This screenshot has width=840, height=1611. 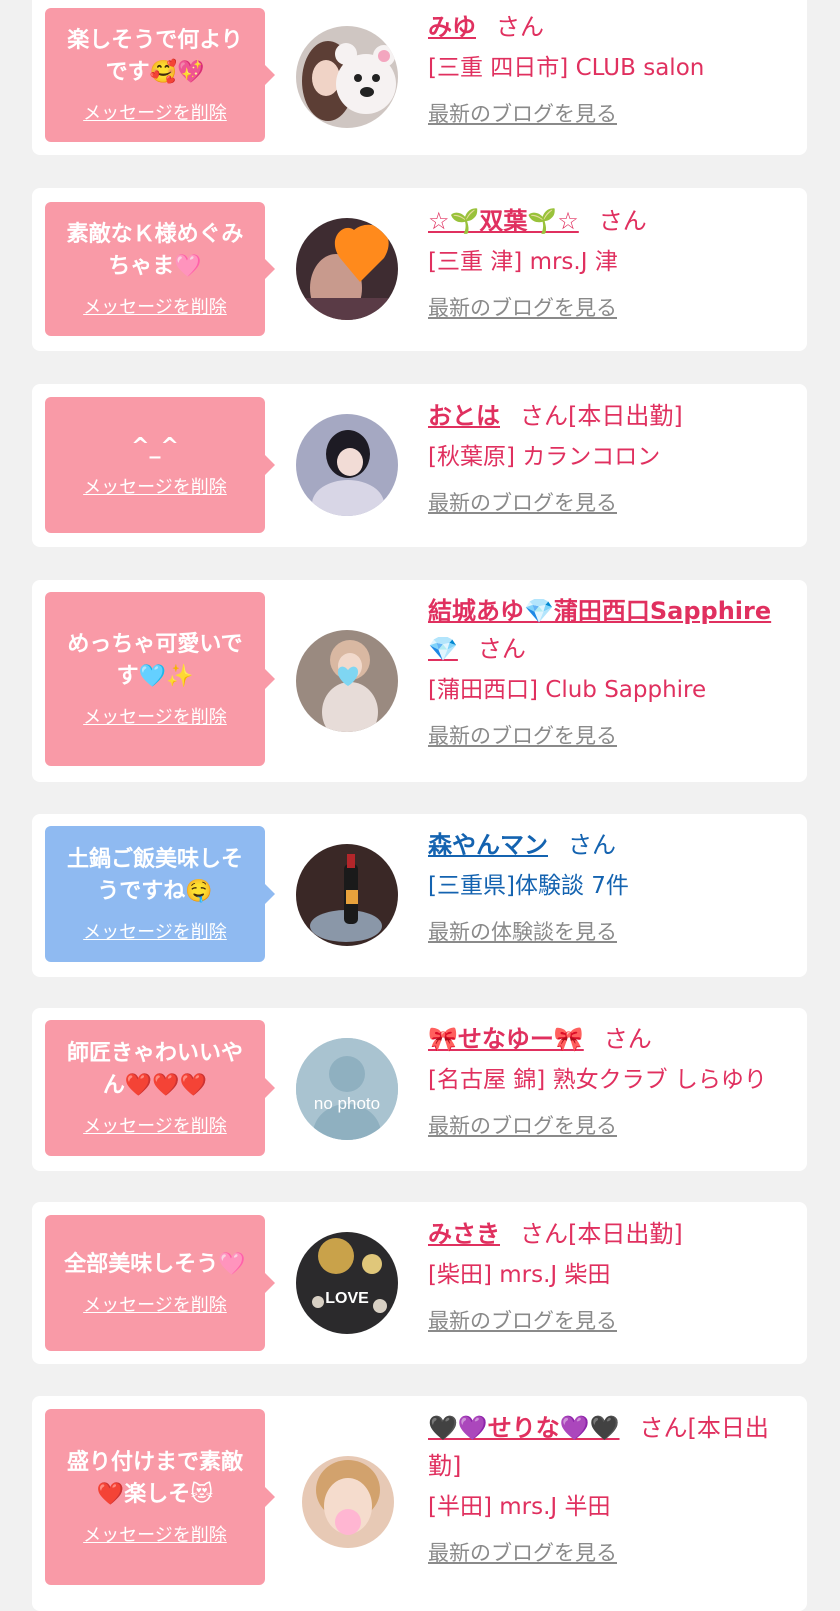 What do you see at coordinates (160, 465) in the screenshot?
I see `message-bubble: ^_^ メッセージを削除` at bounding box center [160, 465].